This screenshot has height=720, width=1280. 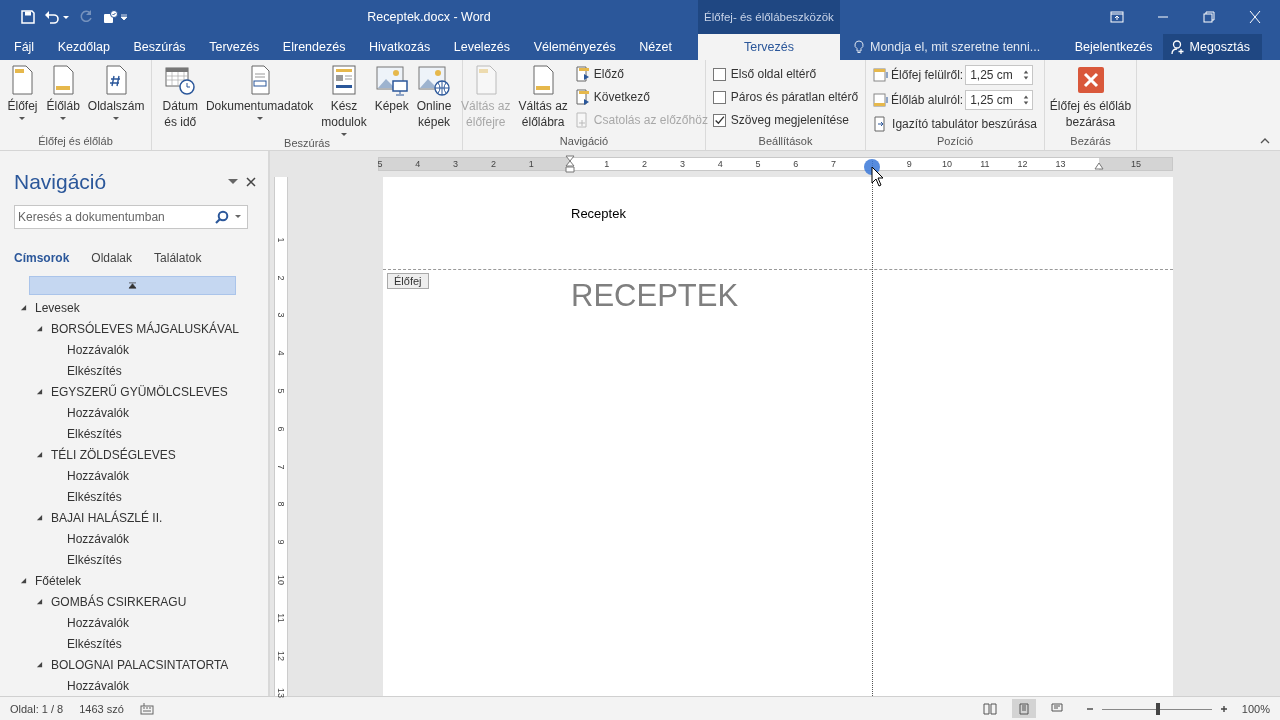 What do you see at coordinates (131, 217) in the screenshot?
I see `search-field: Keresés a dokumentumban` at bounding box center [131, 217].